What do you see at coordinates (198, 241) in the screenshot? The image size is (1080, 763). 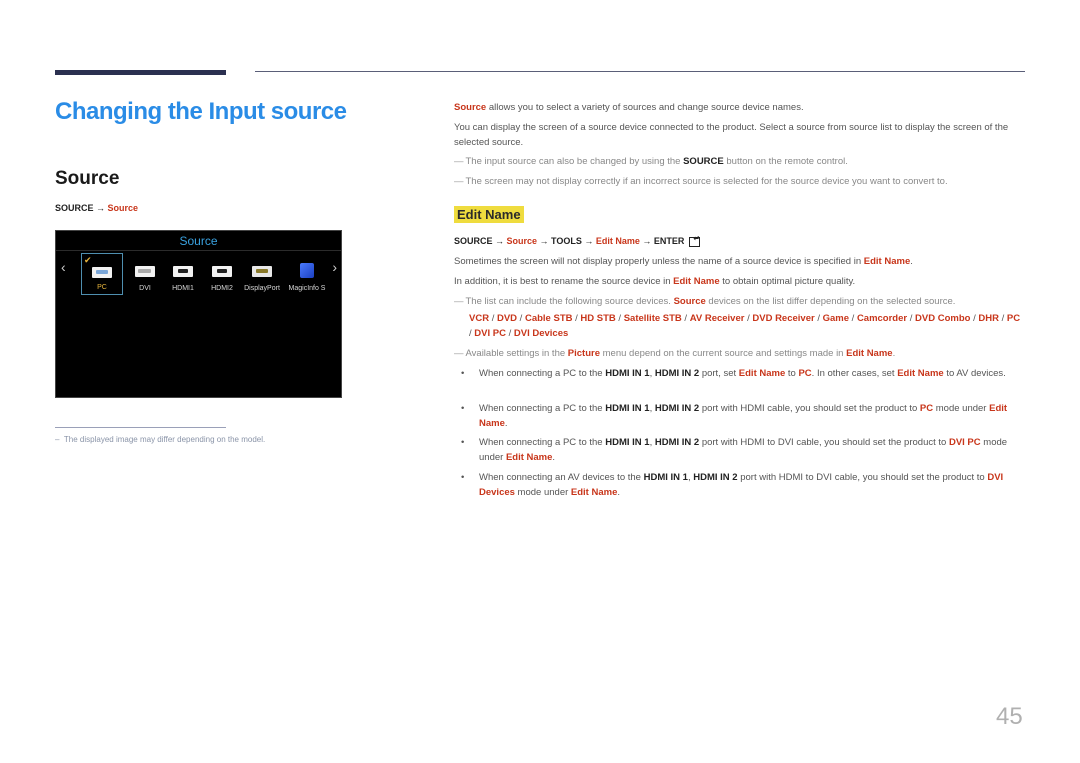 I see `osd-title: Source` at bounding box center [198, 241].